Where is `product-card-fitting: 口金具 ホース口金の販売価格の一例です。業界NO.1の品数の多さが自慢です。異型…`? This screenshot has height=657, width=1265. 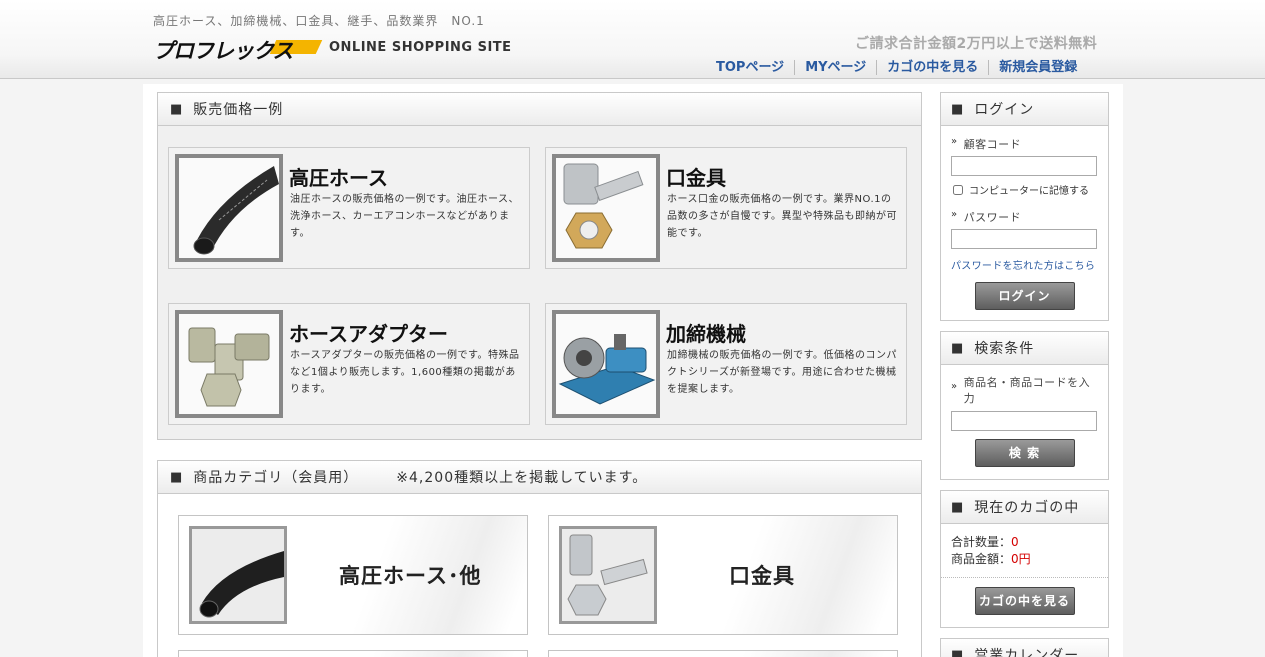 product-card-fitting: 口金具 ホース口金の販売価格の一例です。業界NO.1の品数の多さが自慢です。異型… is located at coordinates (726, 208).